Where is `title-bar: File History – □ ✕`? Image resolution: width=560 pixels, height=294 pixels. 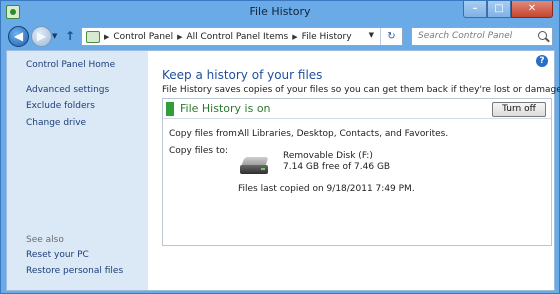 title-bar: File History – □ ✕ is located at coordinates (280, 12).